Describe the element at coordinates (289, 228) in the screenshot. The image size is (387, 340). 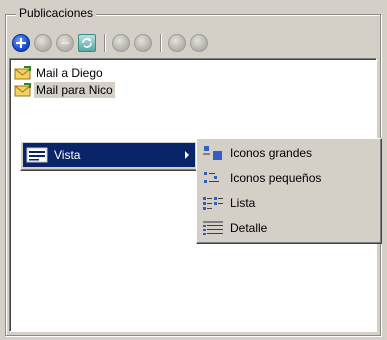
I see `menu-item-details: Detalle` at that location.